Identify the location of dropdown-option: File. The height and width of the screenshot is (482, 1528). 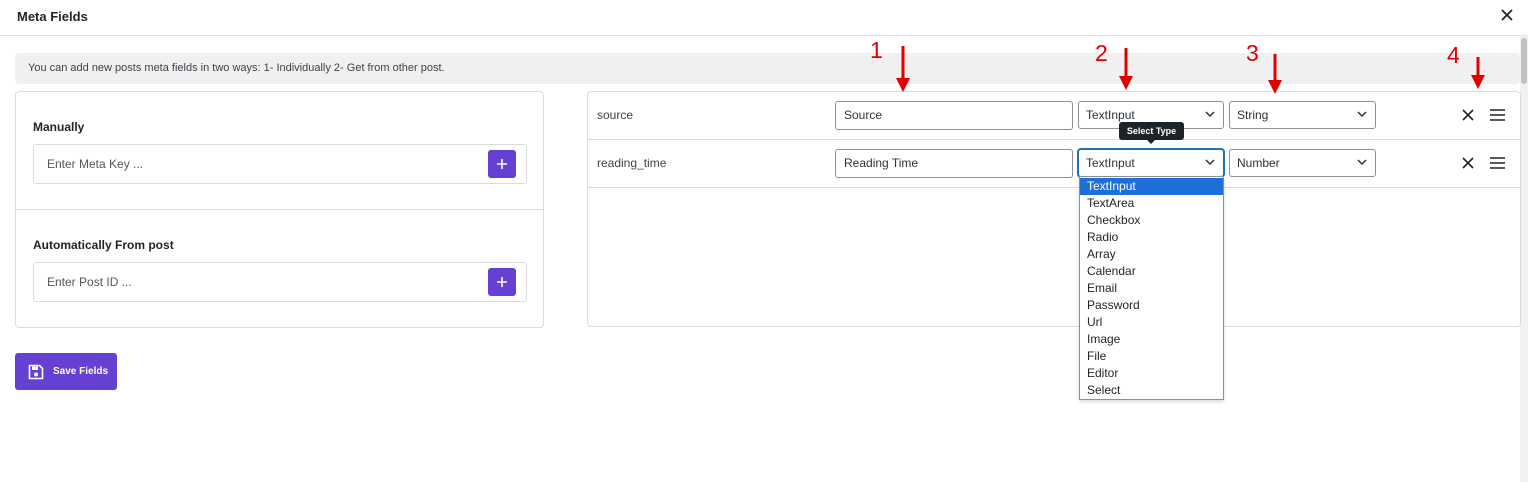
(1151, 356).